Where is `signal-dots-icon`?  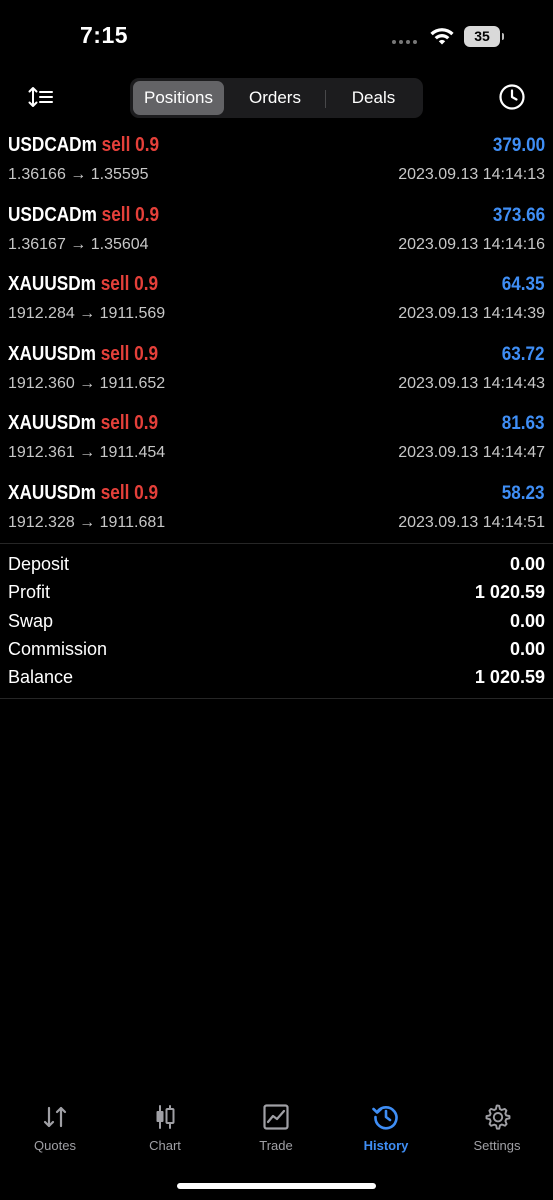
signal-dots-icon is located at coordinates (404, 42).